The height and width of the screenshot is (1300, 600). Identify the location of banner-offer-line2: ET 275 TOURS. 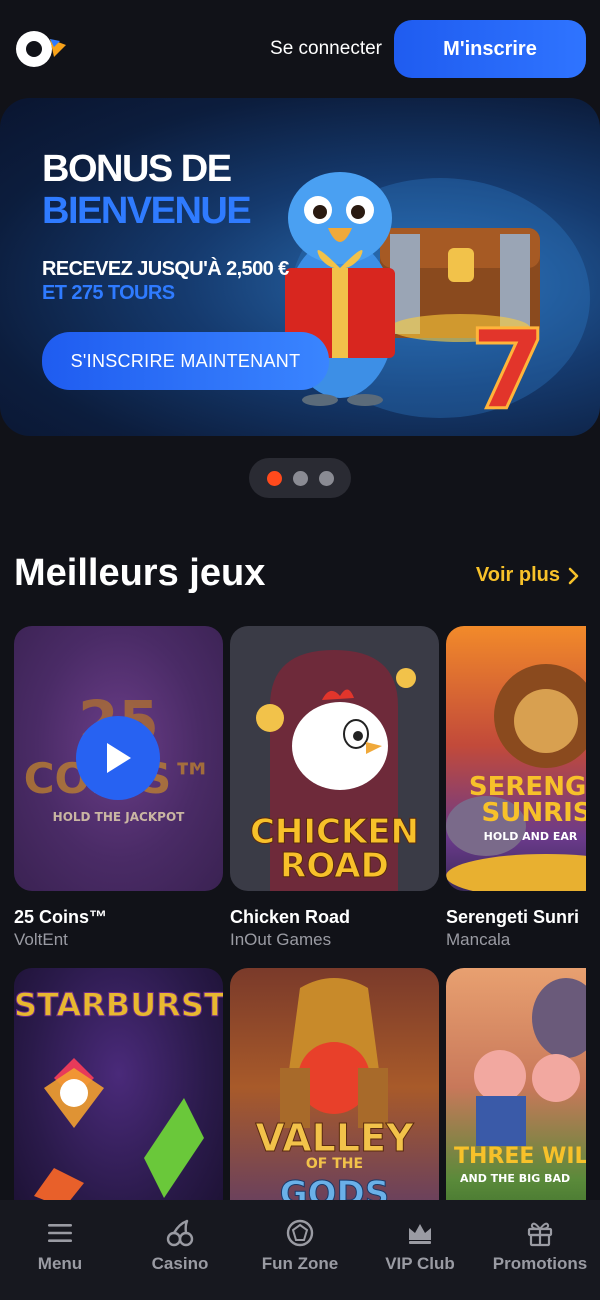
(108, 293).